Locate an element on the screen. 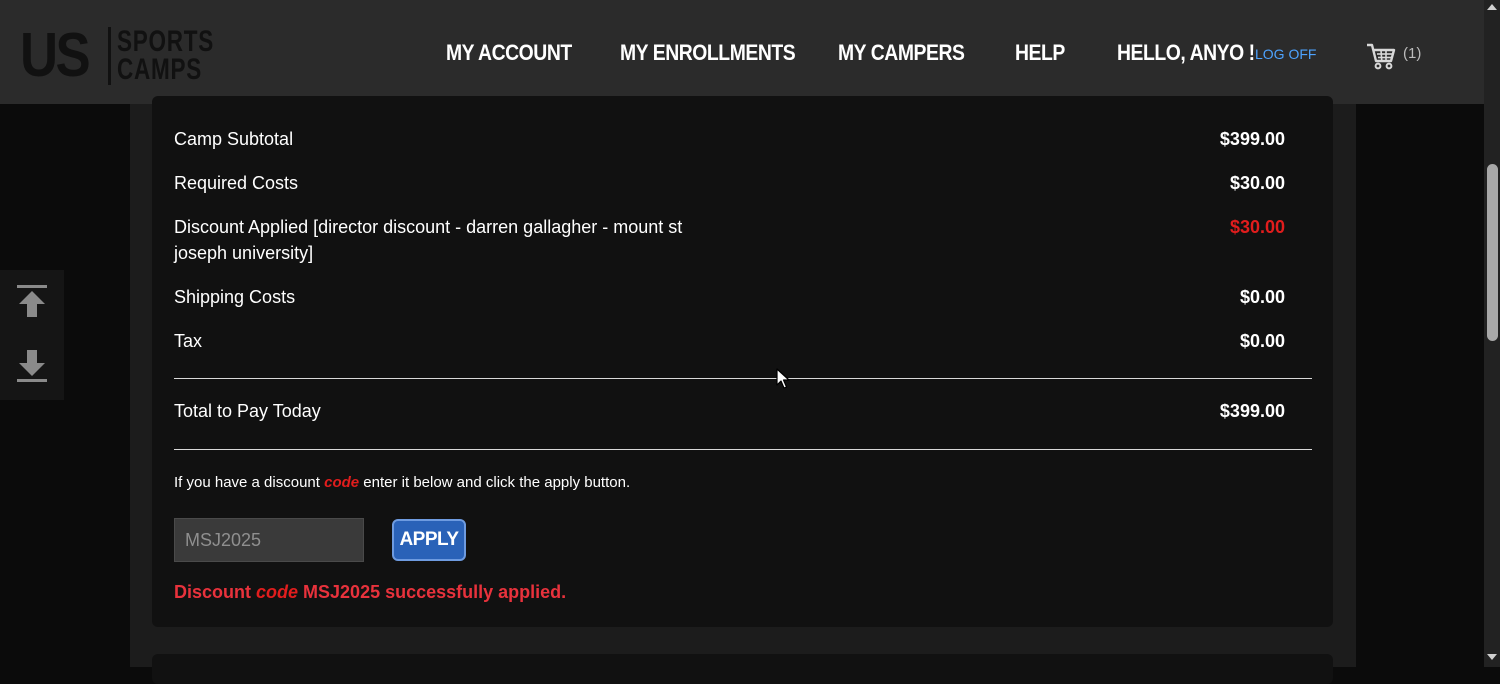  discount-code-input is located at coordinates (269, 540).